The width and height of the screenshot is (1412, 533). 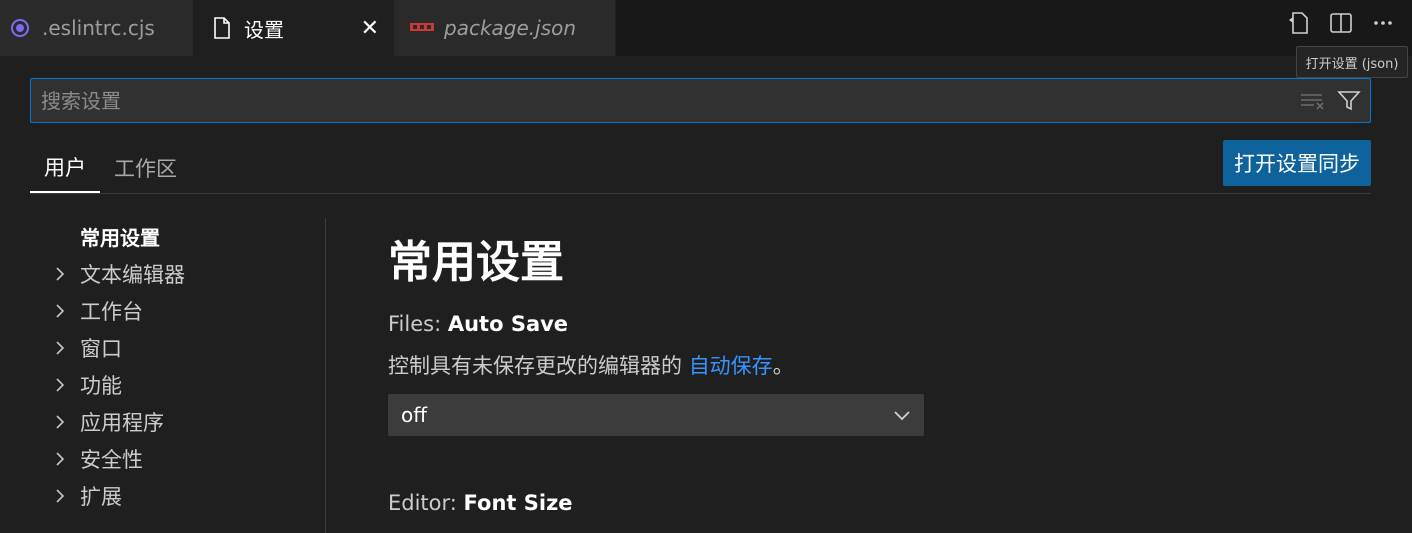 I want to click on toc-label: 应用程序, so click(x=122, y=422).